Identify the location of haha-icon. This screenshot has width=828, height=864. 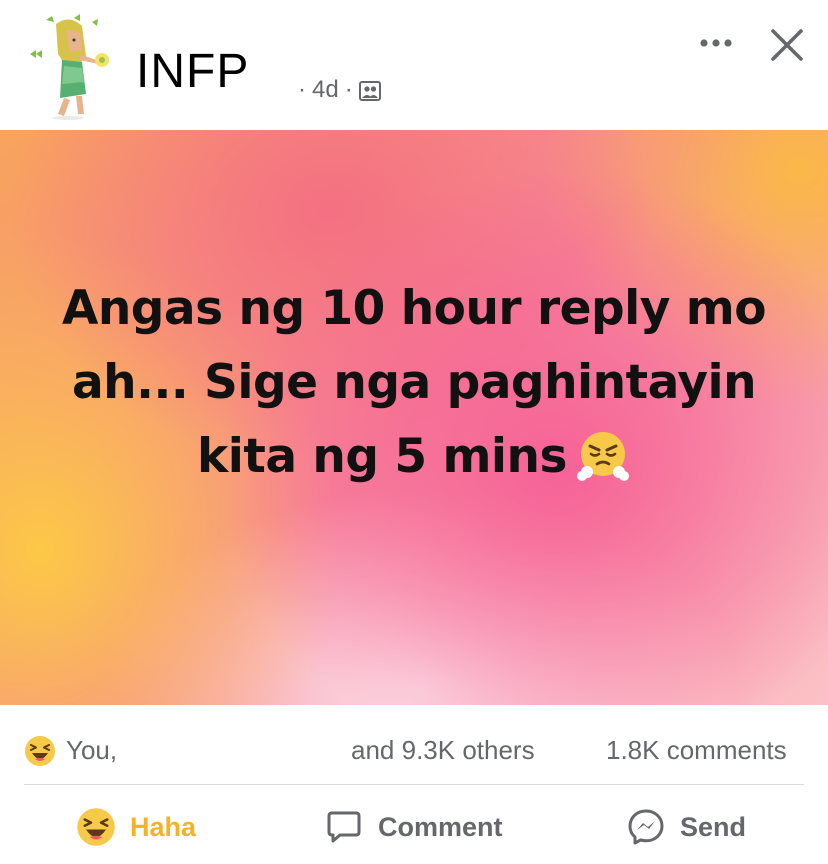
(96, 827).